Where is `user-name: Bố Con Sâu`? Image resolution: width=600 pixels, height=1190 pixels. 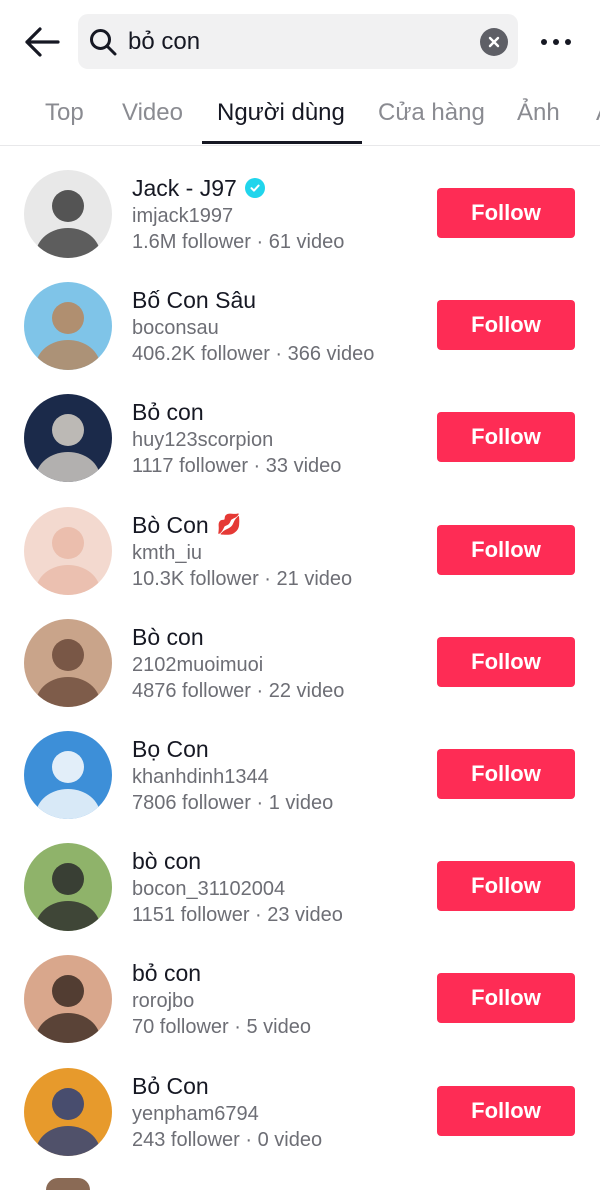 user-name: Bố Con Sâu is located at coordinates (194, 300).